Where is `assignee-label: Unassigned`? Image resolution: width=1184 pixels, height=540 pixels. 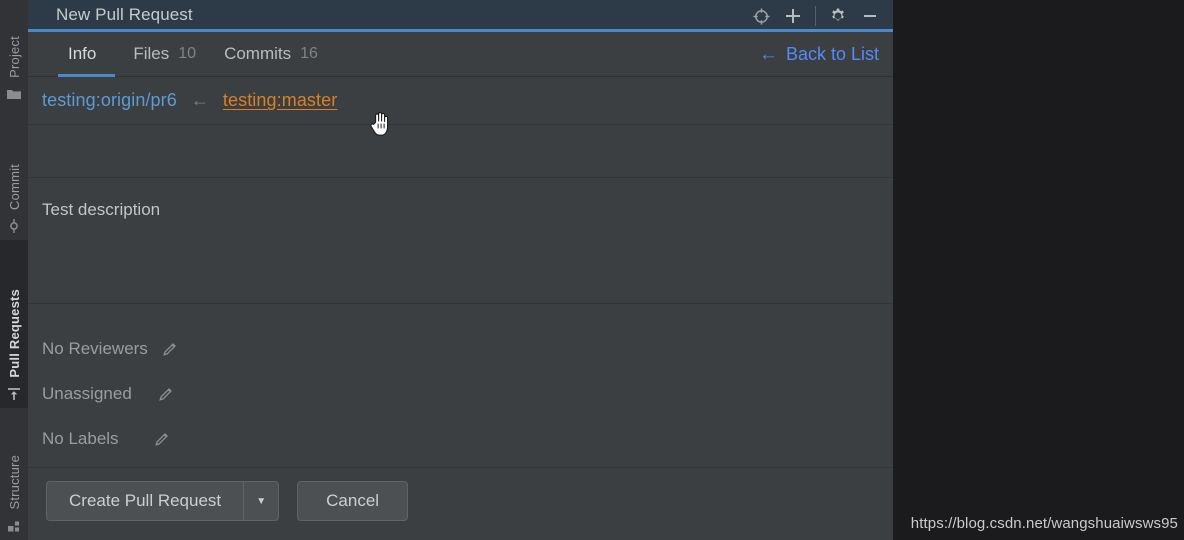
assignee-label: Unassigned is located at coordinates (87, 393).